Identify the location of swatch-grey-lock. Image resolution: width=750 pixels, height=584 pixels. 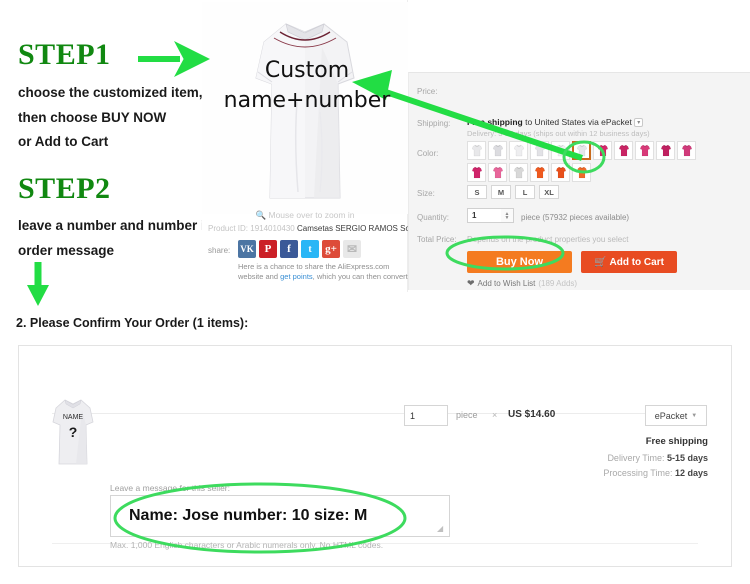
(518, 172).